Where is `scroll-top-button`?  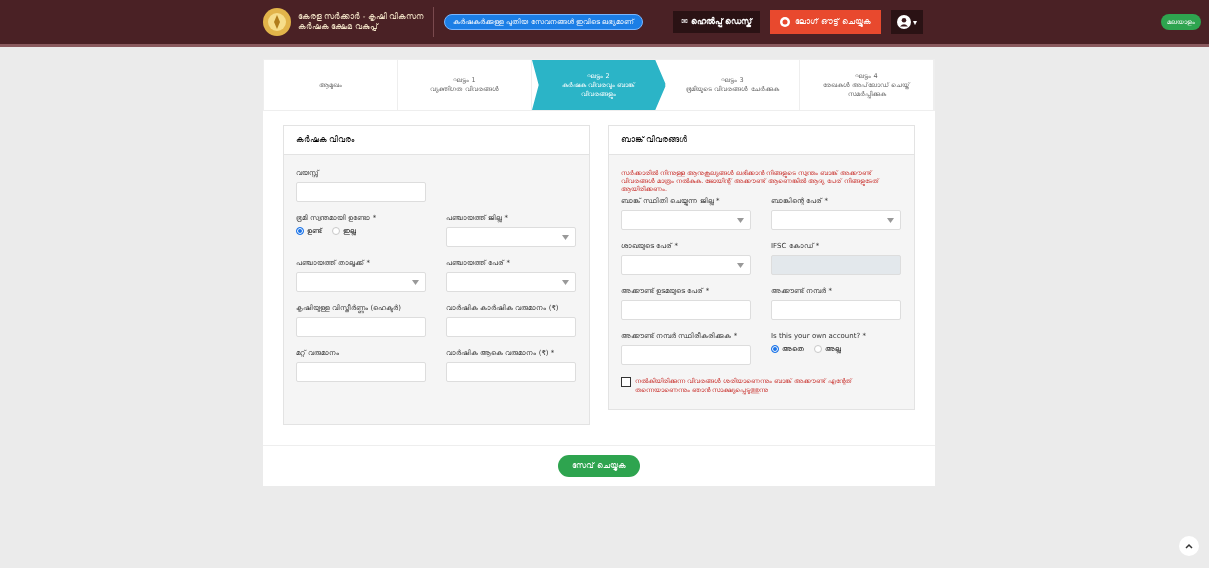
scroll-top-button is located at coordinates (1189, 546).